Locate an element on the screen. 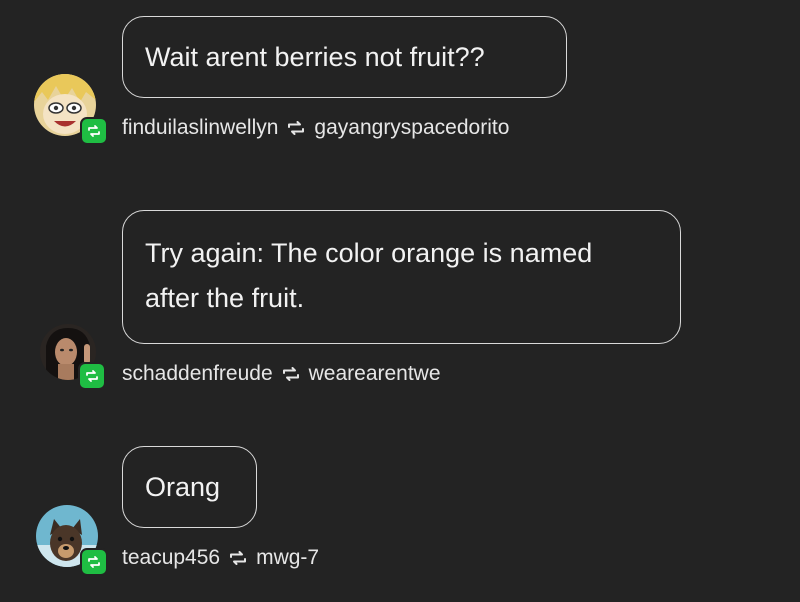  post-attribution: teacup456 mwg-7 is located at coordinates (220, 558).